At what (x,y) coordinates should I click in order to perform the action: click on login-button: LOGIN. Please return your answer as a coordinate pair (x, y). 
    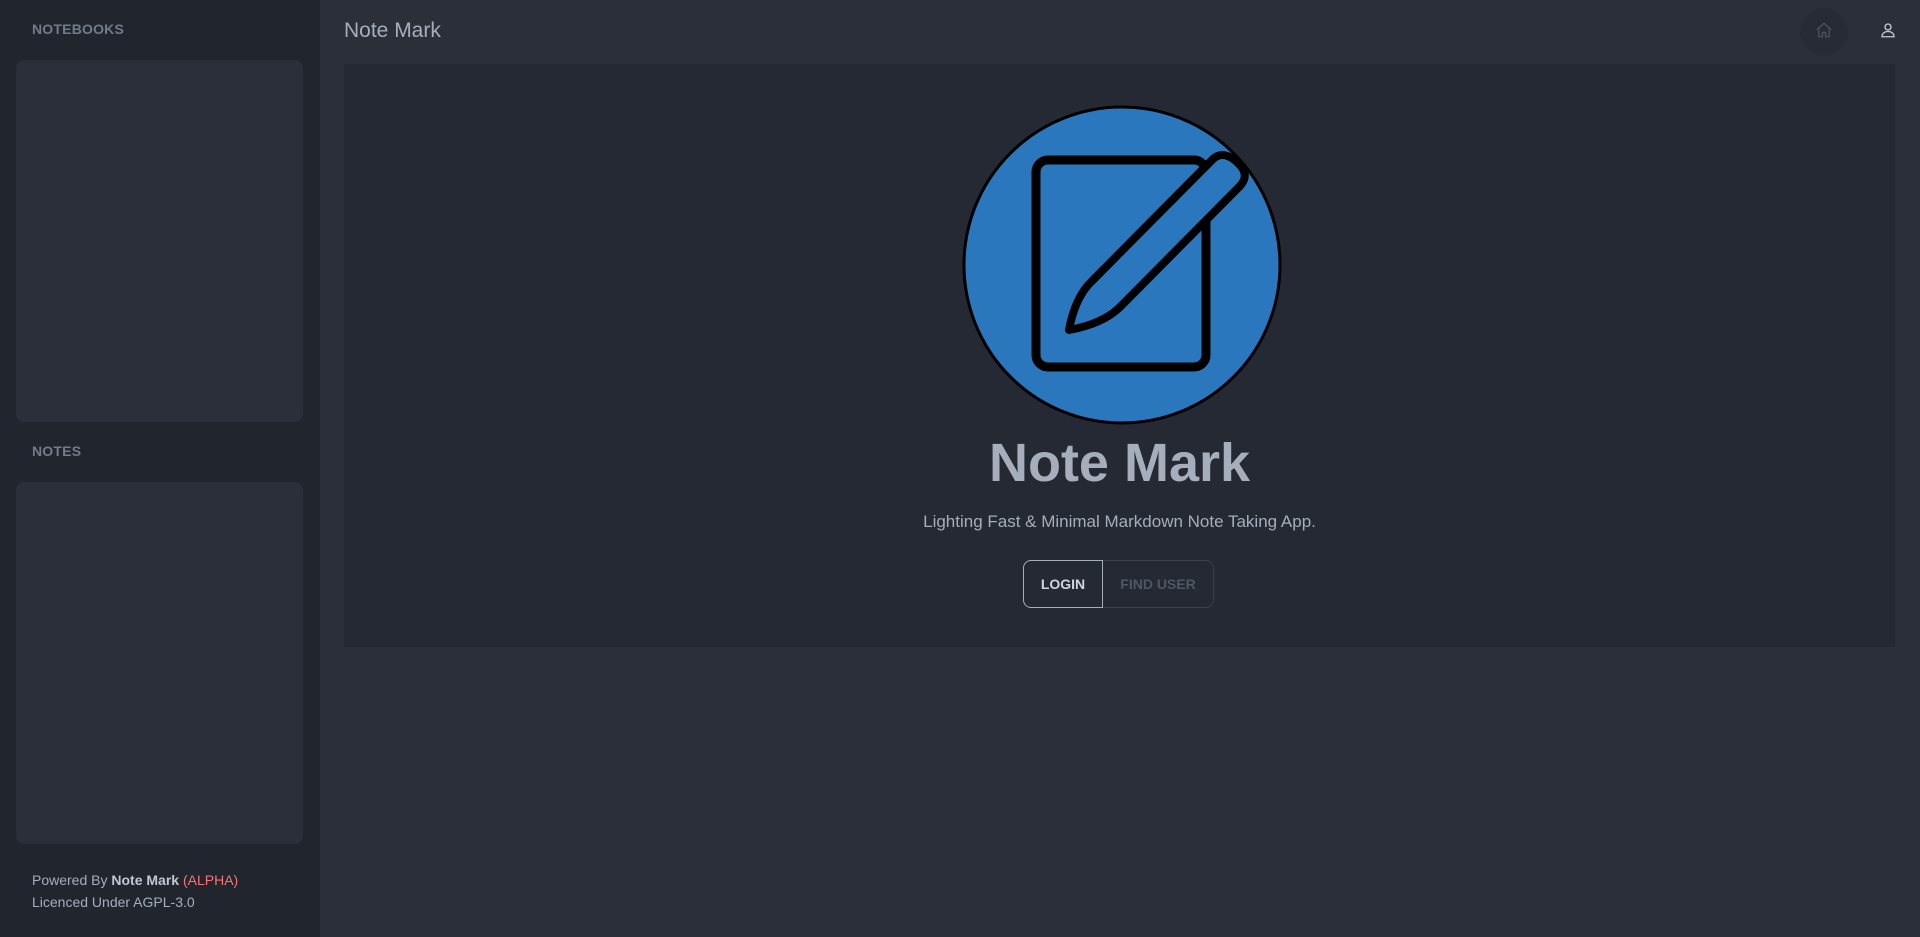
    Looking at the image, I should click on (1063, 584).